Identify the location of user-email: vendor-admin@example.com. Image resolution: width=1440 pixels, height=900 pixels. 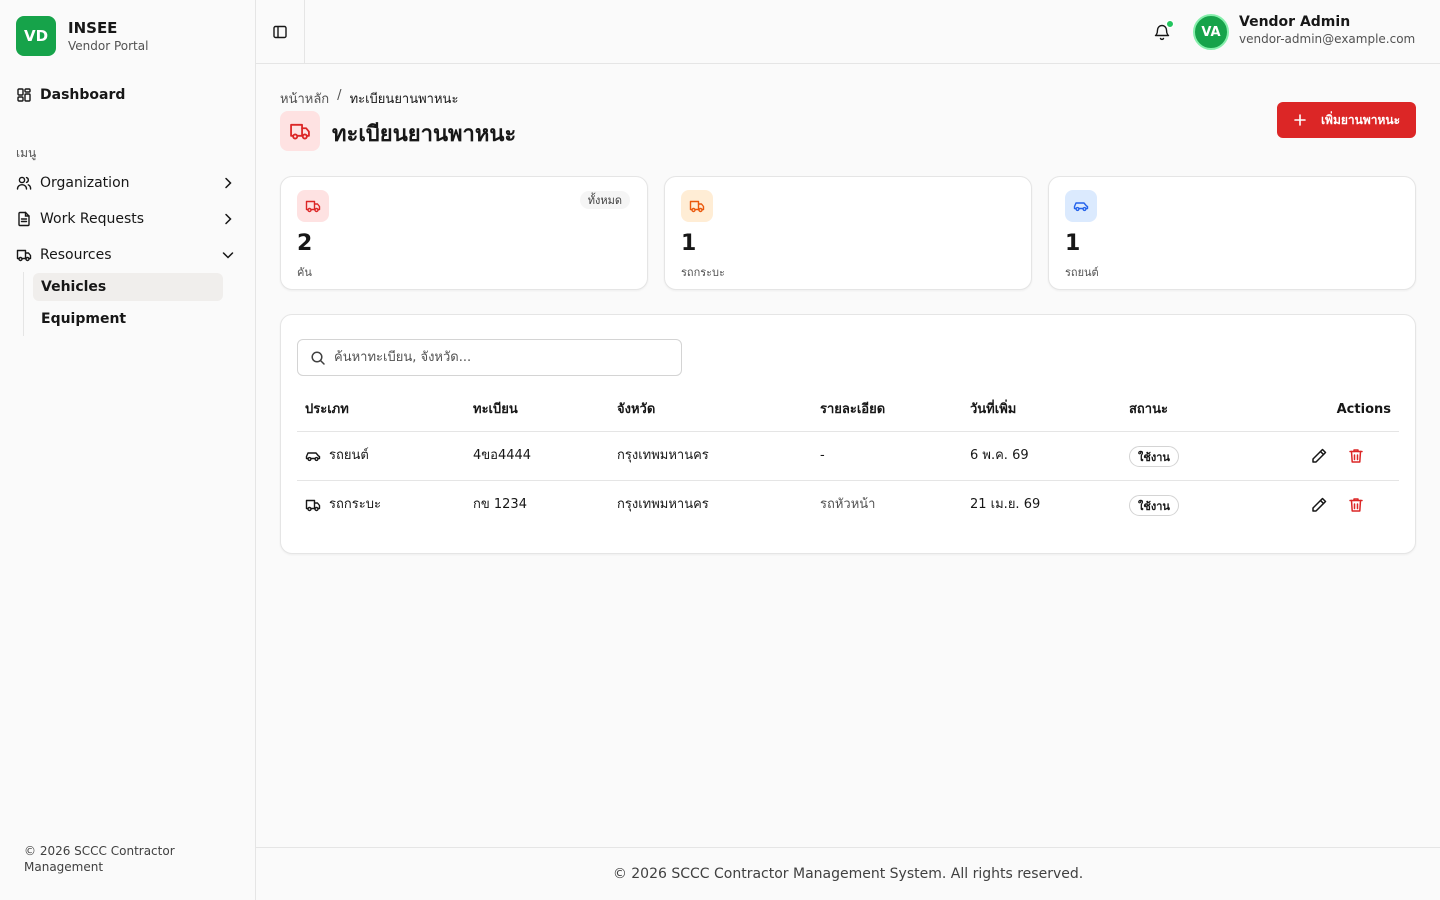
(1327, 39).